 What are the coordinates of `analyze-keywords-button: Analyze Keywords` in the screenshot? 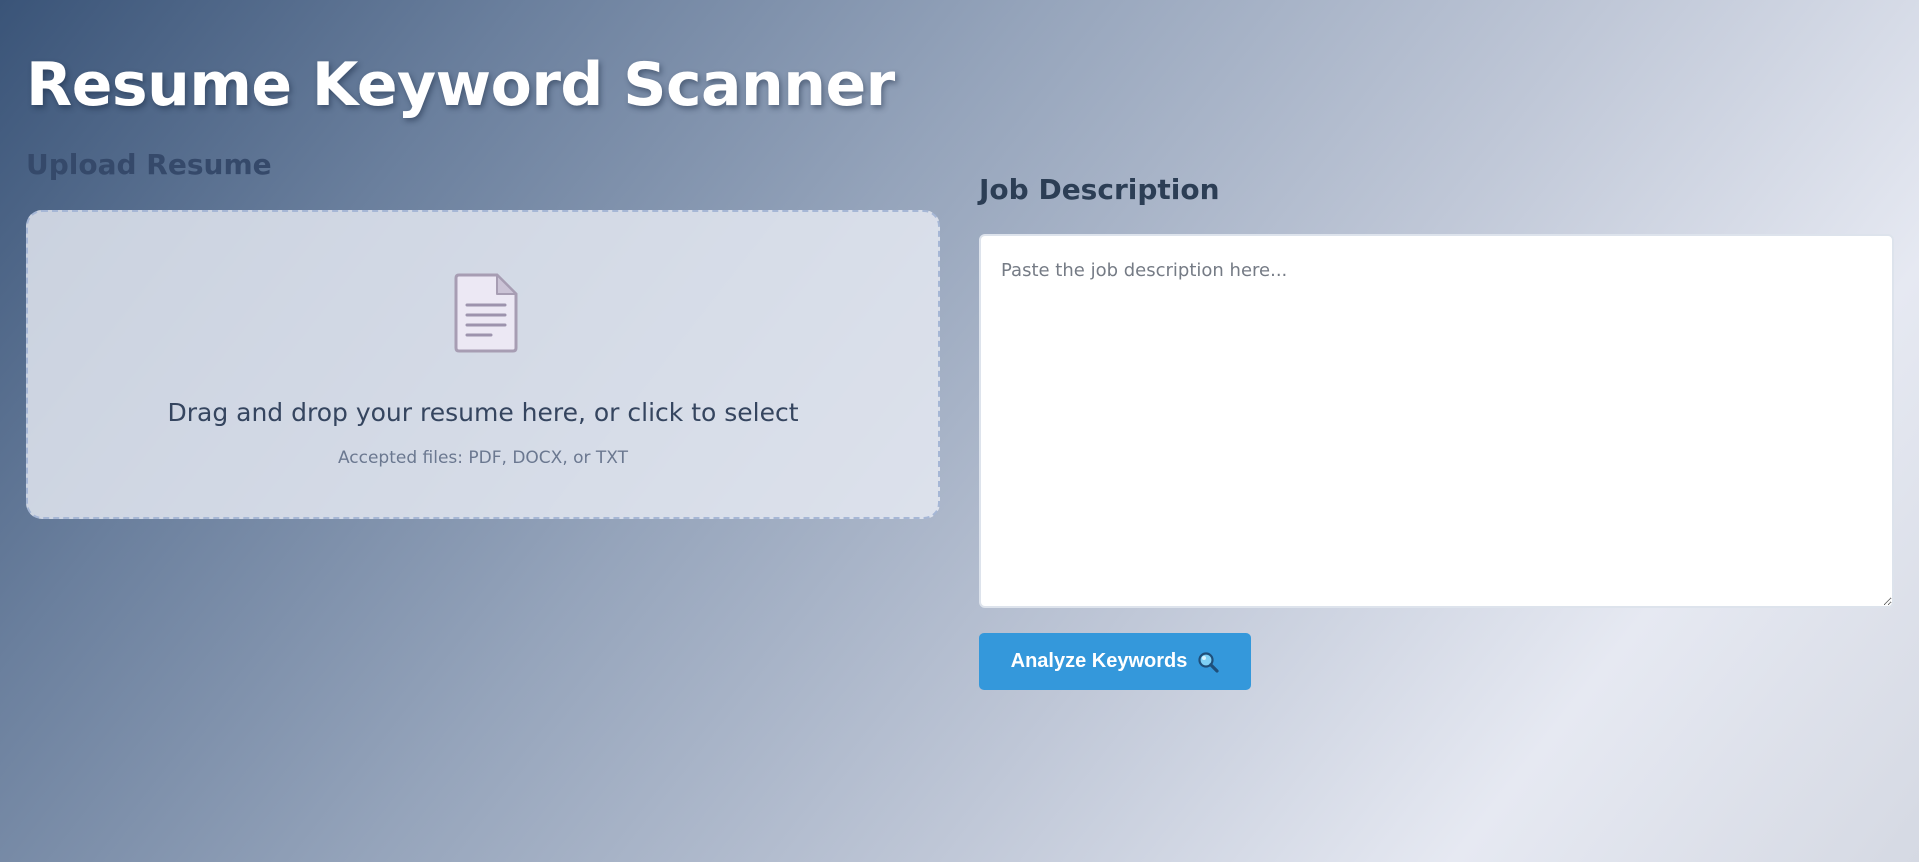 It's located at (1115, 661).